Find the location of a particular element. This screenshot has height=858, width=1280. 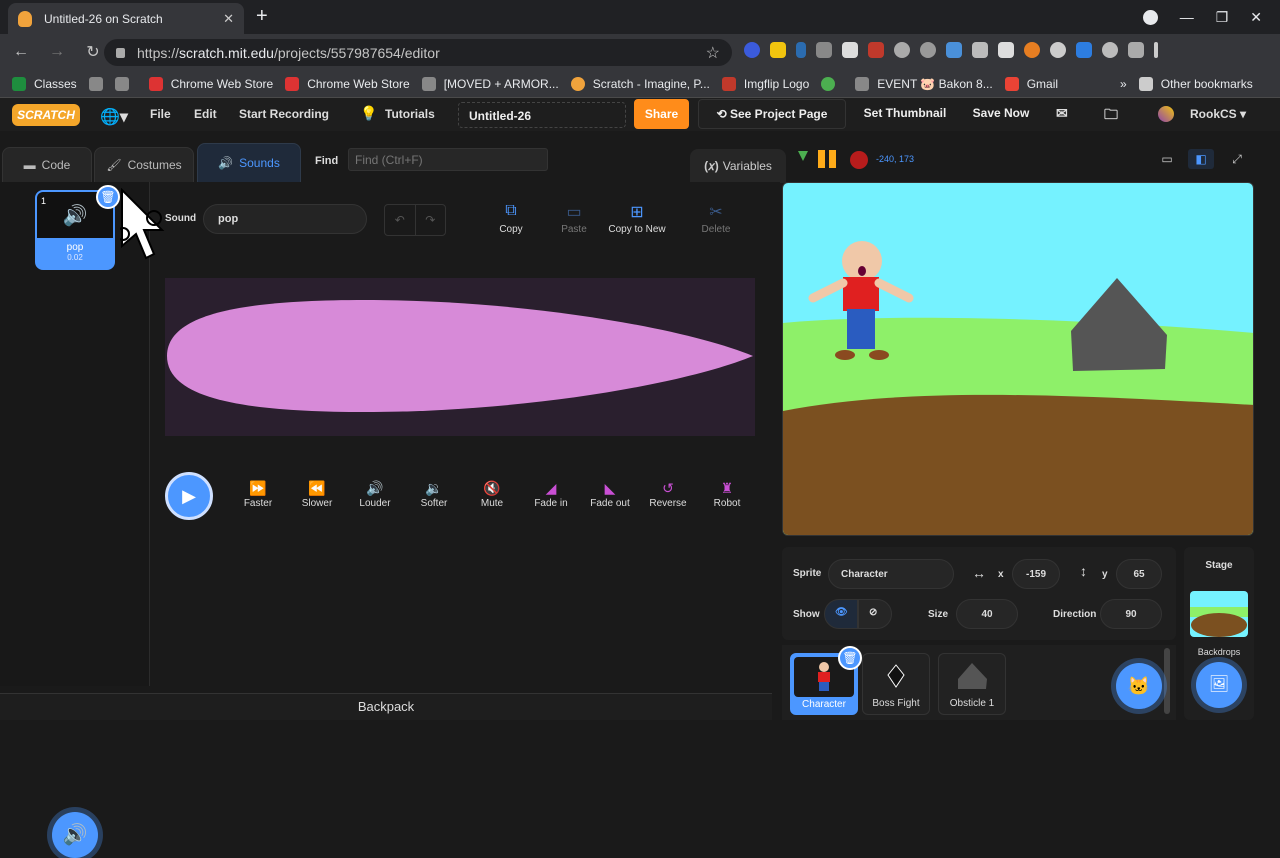

effect-softer: 🔉 Softer is located at coordinates (434, 494).